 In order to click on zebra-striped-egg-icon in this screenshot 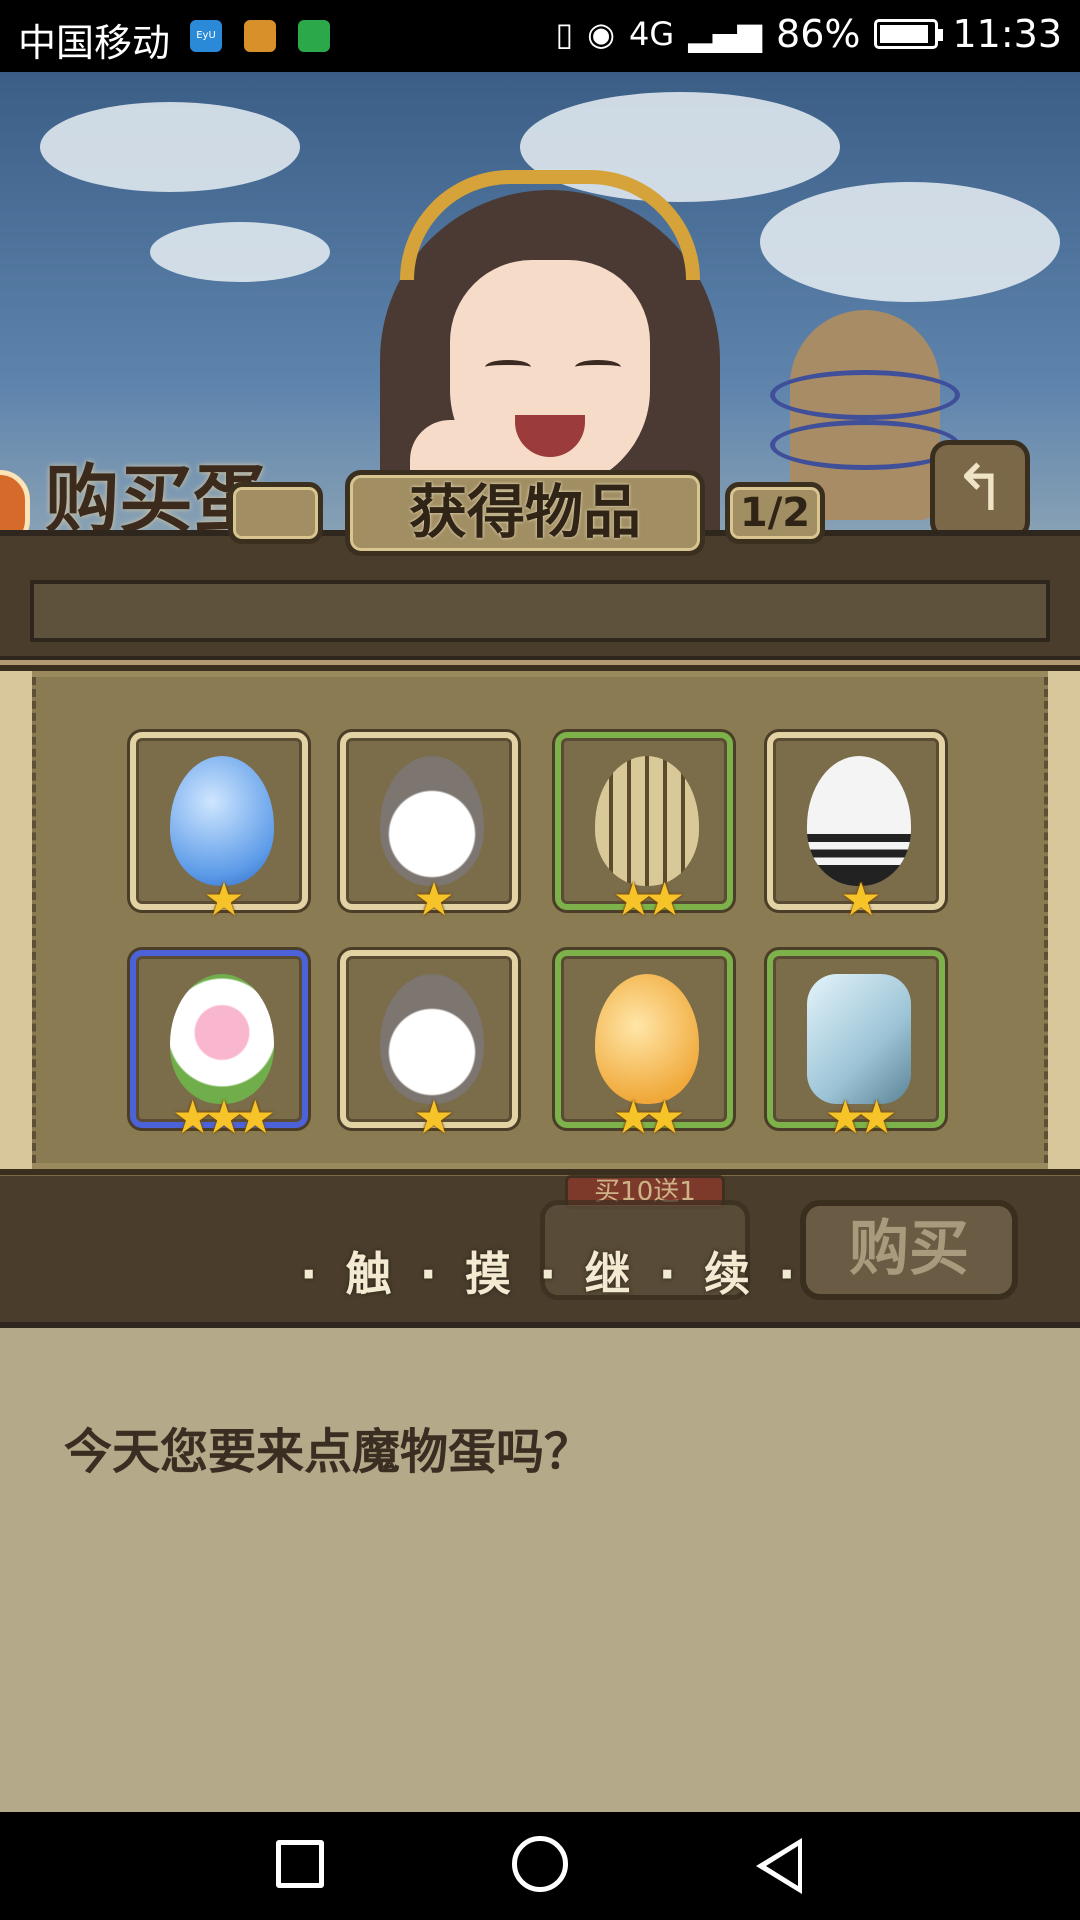, I will do `click(859, 821)`.